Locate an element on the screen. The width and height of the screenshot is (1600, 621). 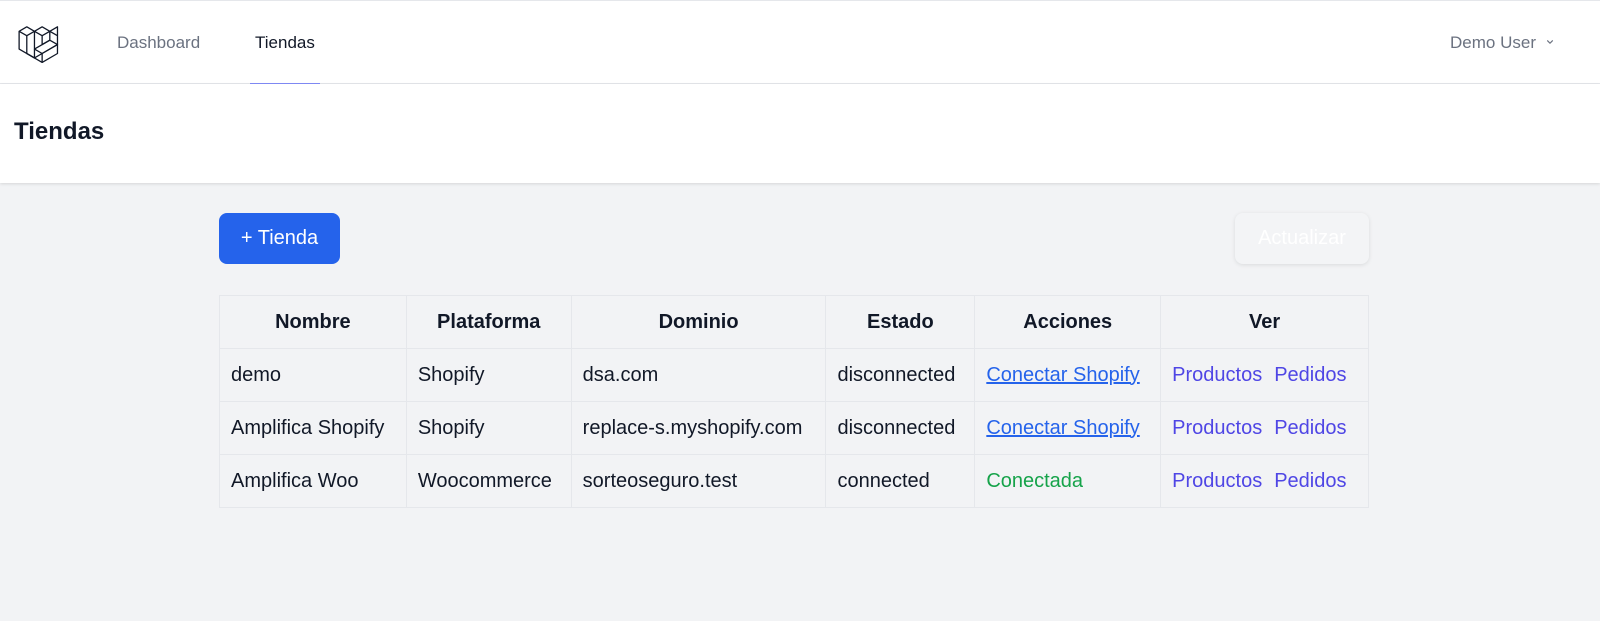
cell-dominio: dsa.com is located at coordinates (698, 375).